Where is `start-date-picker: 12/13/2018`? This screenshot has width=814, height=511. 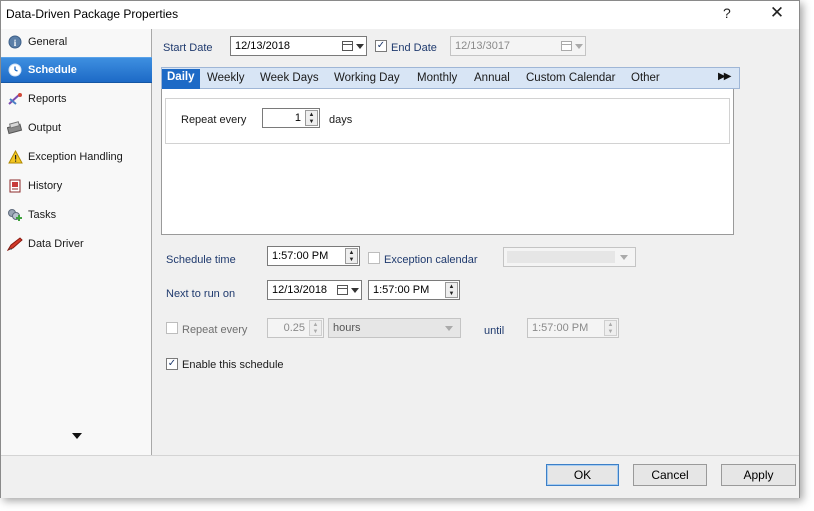 start-date-picker: 12/13/2018 is located at coordinates (298, 46).